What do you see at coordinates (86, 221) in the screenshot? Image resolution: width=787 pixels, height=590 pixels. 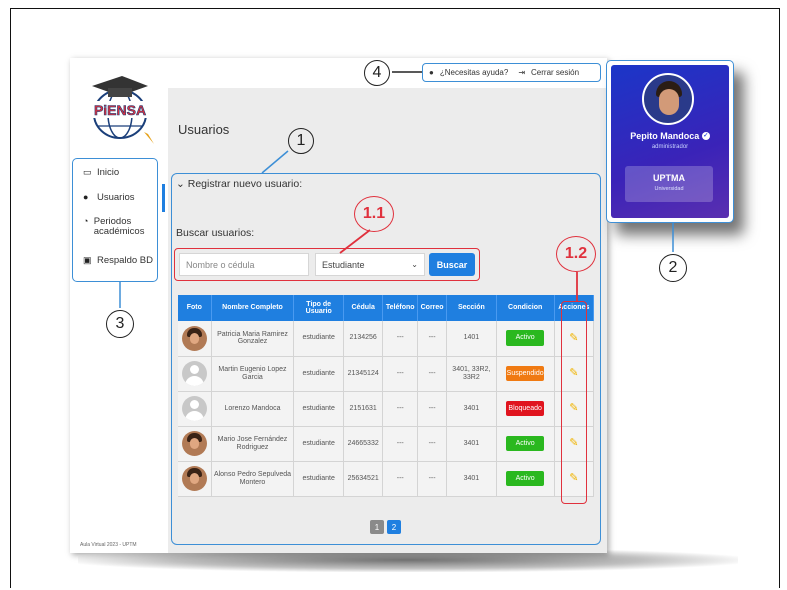 I see `clock-icon: ◔` at bounding box center [86, 221].